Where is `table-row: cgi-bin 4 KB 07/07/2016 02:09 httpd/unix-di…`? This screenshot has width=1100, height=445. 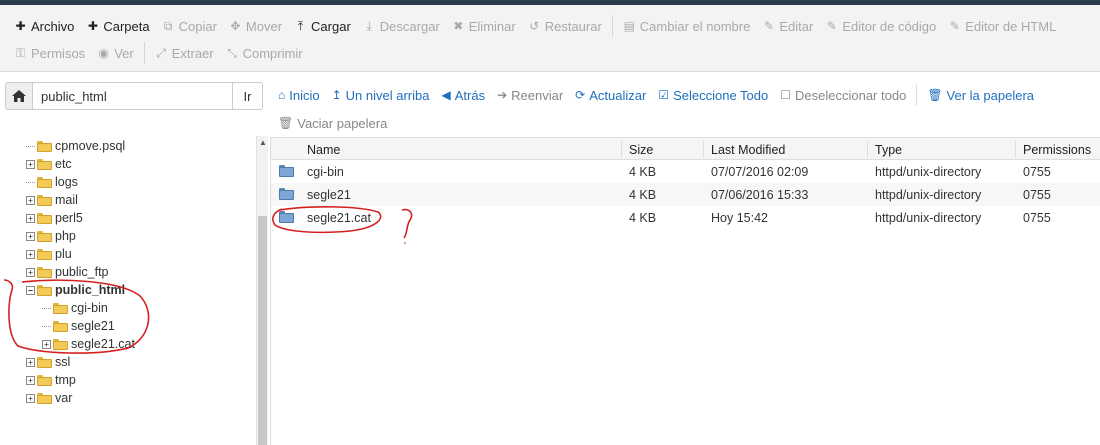
table-row: cgi-bin 4 KB 07/07/2016 02:09 httpd/unix-di… is located at coordinates (685, 171).